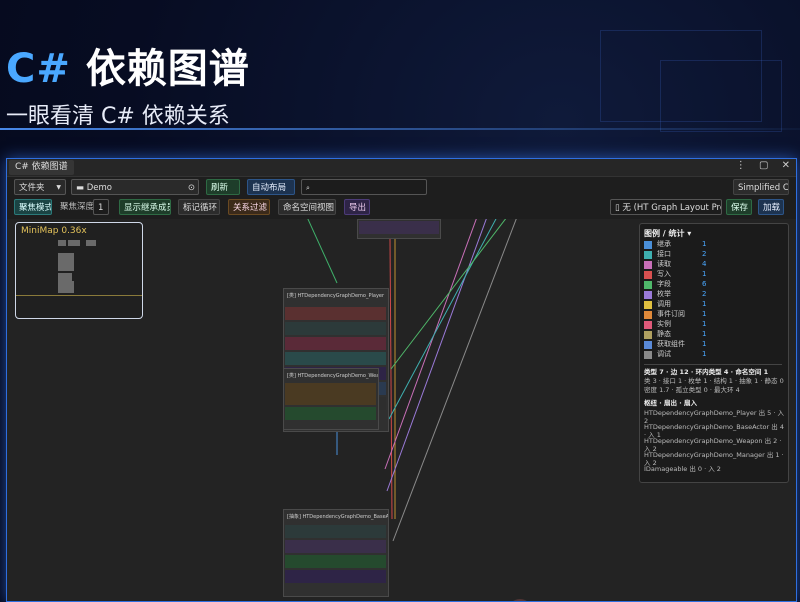 This screenshot has height=602, width=800. What do you see at coordinates (714, 469) in the screenshot?
I see `hub-item: IDamageable 出 0 · 入 2` at bounding box center [714, 469].